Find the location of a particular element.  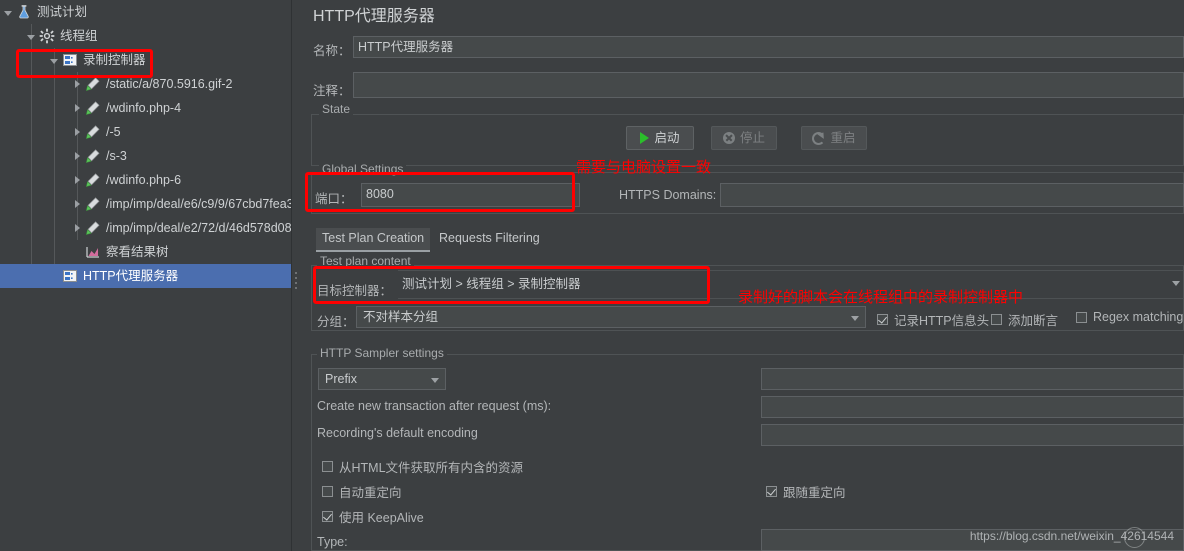

tree-item-label: /wdinfo.php-4 is located at coordinates (144, 108).